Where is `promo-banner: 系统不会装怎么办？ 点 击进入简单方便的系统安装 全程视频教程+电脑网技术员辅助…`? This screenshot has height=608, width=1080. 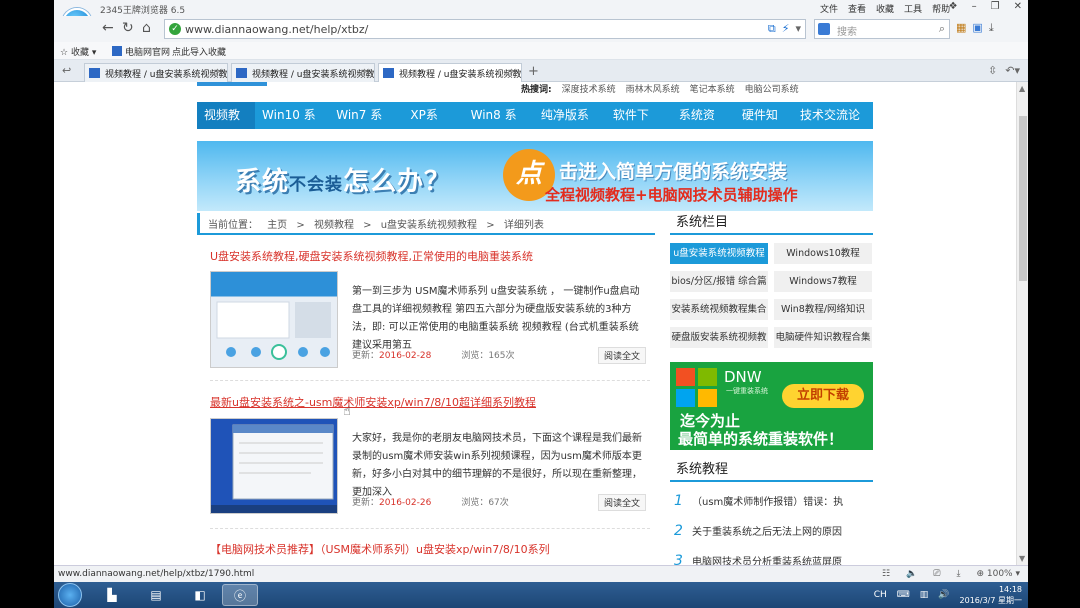 promo-banner: 系统不会装怎么办？ 点 击进入简单方便的系统安装 全程视频教程+电脑网技术员辅助… is located at coordinates (535, 176).